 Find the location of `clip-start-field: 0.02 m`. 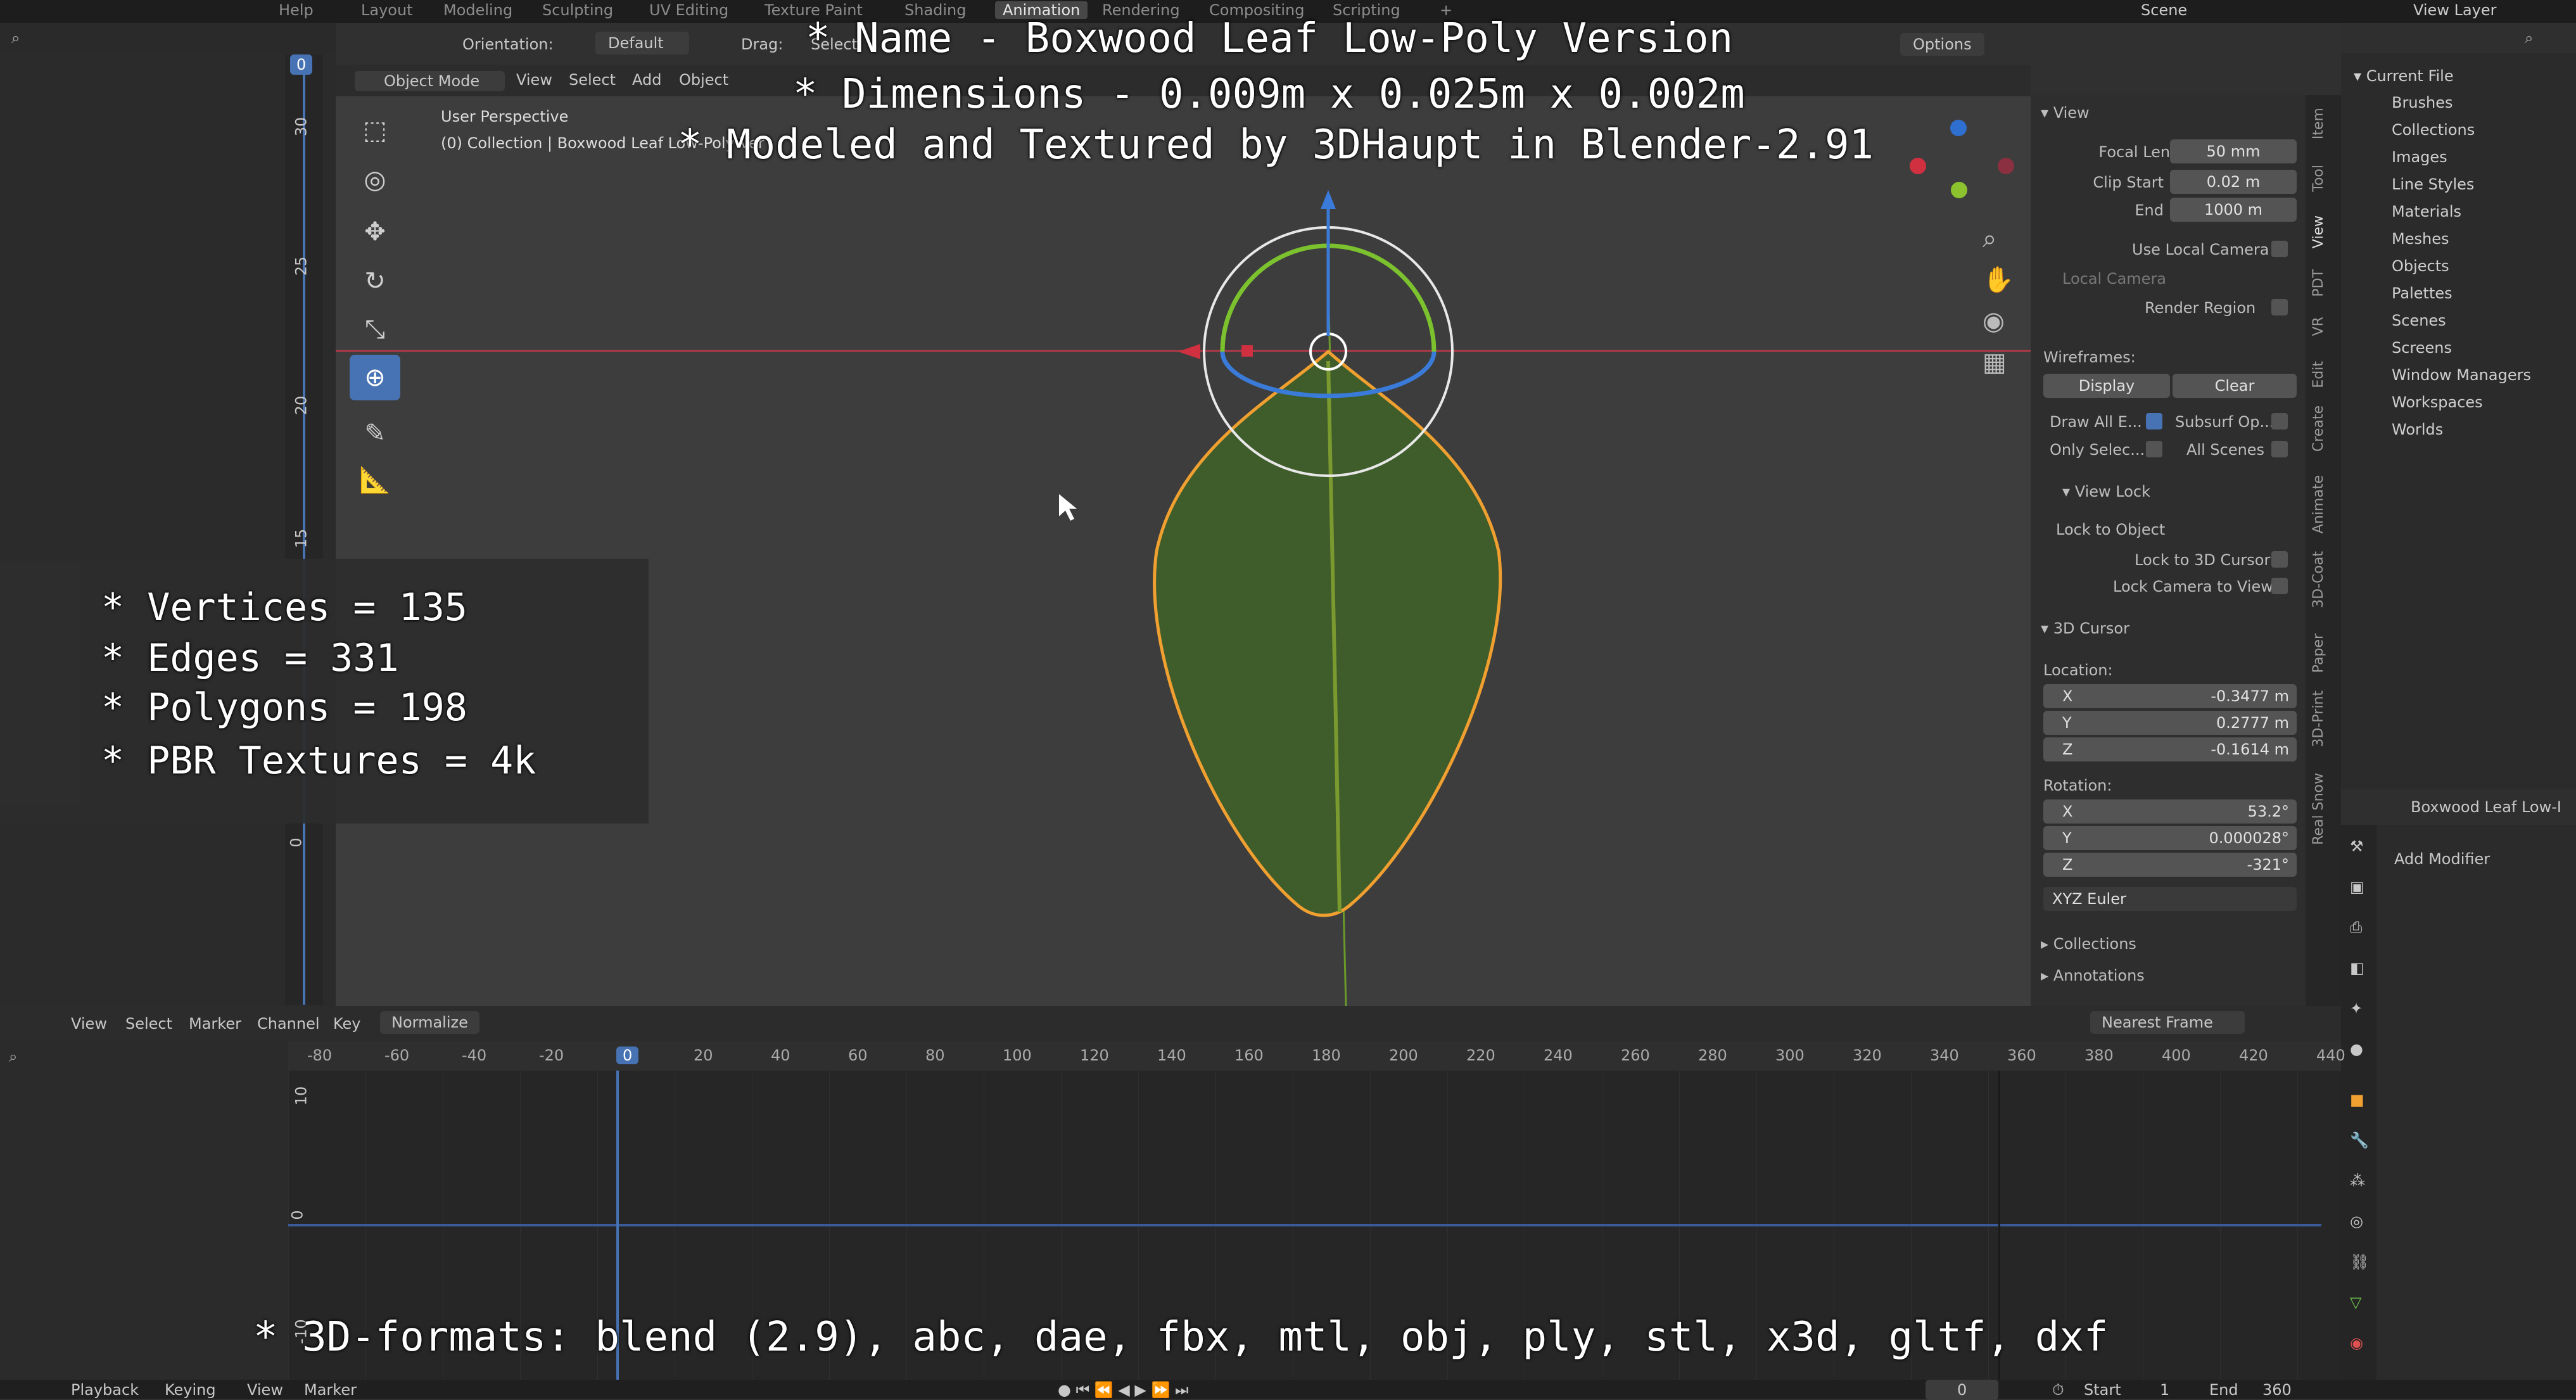

clip-start-field: 0.02 m is located at coordinates (2233, 182).